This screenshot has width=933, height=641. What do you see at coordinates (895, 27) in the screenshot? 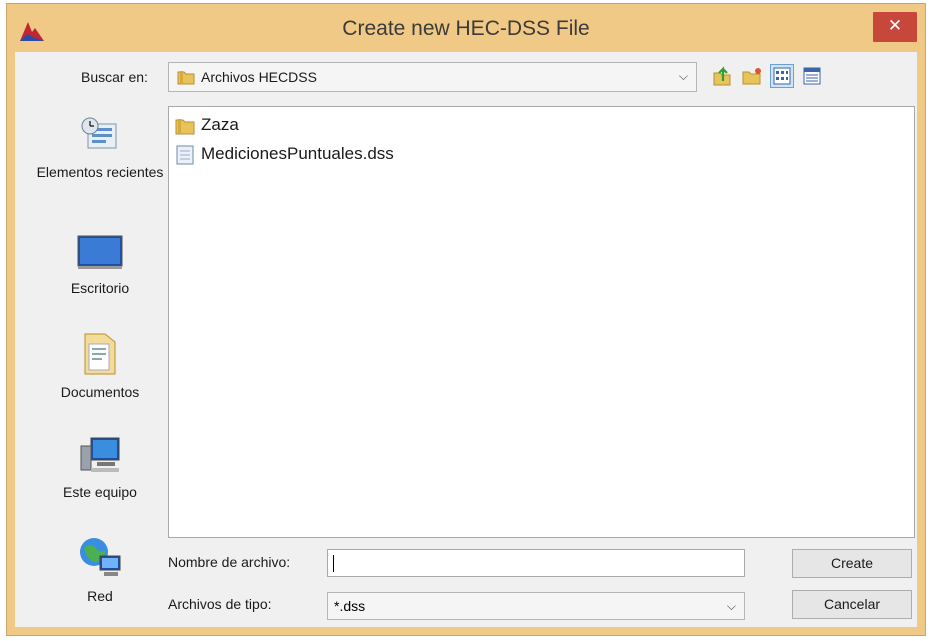
I see `close-button: ✕` at bounding box center [895, 27].